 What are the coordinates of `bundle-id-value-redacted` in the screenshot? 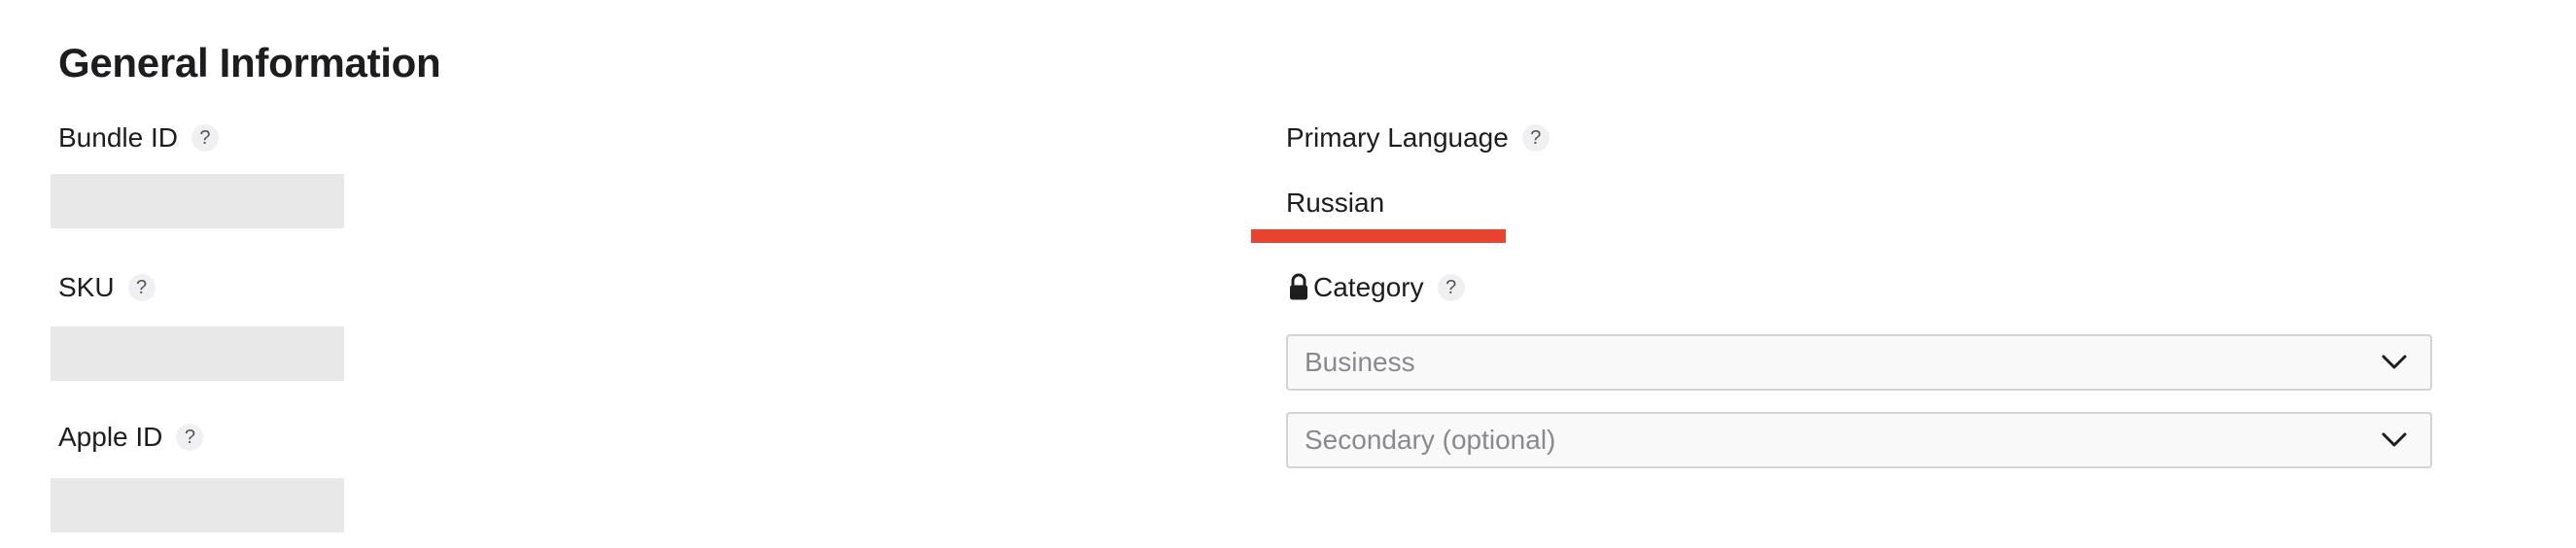 It's located at (198, 201).